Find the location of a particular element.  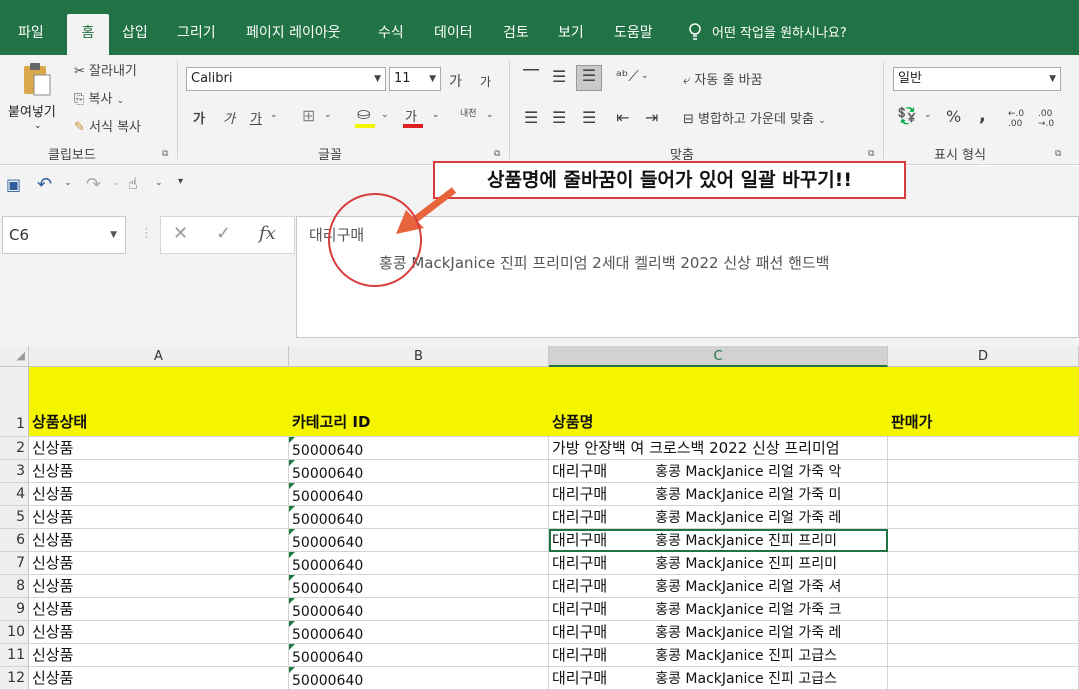

column-header-a: A is located at coordinates (159, 356).